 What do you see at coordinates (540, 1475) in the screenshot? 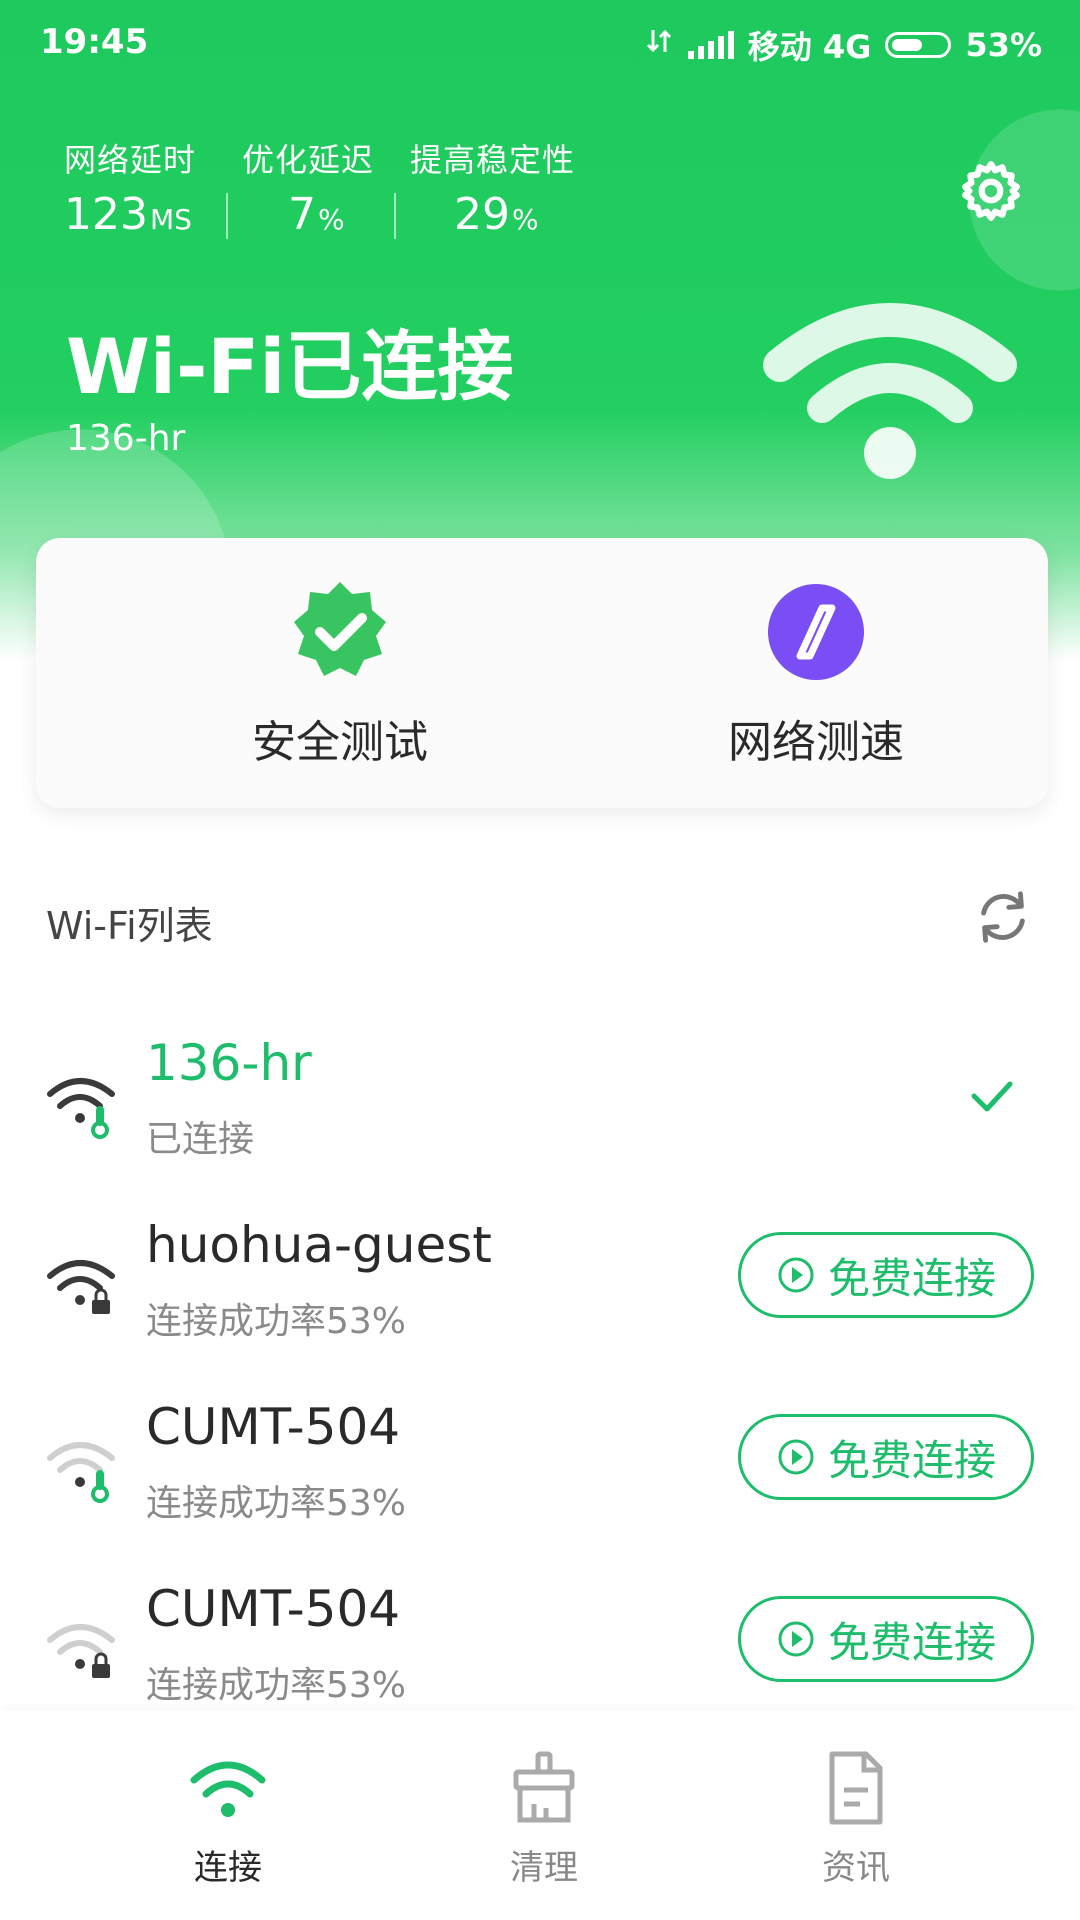
I see `wifi-row: CUMT-504 连接成功率53% 免费连接` at bounding box center [540, 1475].